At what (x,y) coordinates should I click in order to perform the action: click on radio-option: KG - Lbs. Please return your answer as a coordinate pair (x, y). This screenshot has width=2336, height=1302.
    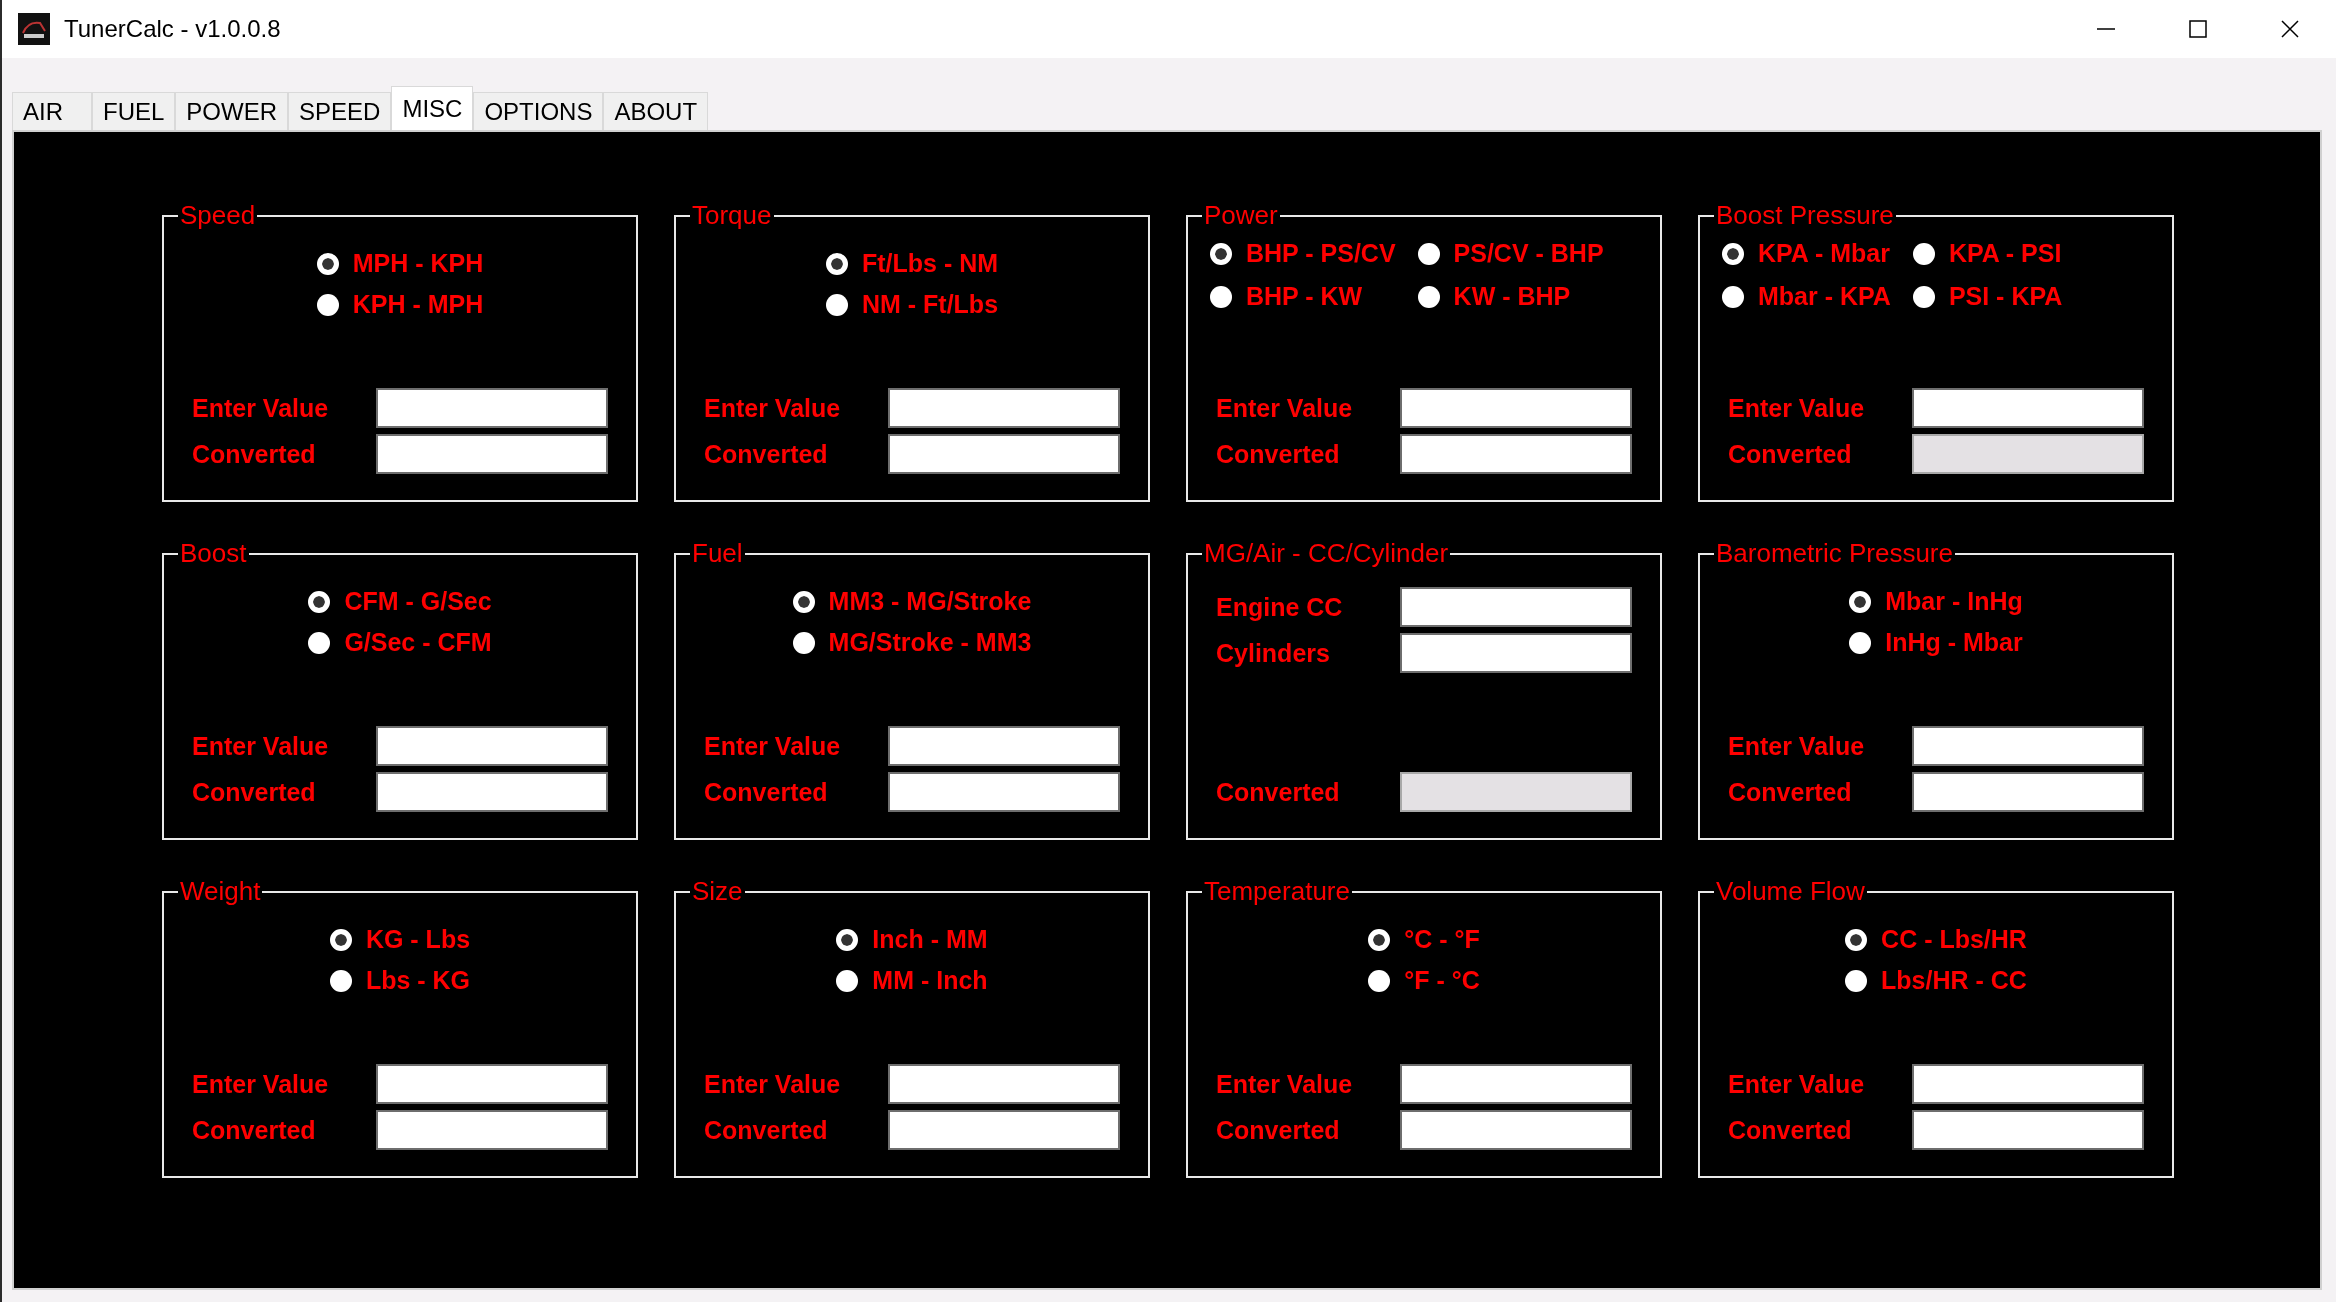
    Looking at the image, I should click on (400, 939).